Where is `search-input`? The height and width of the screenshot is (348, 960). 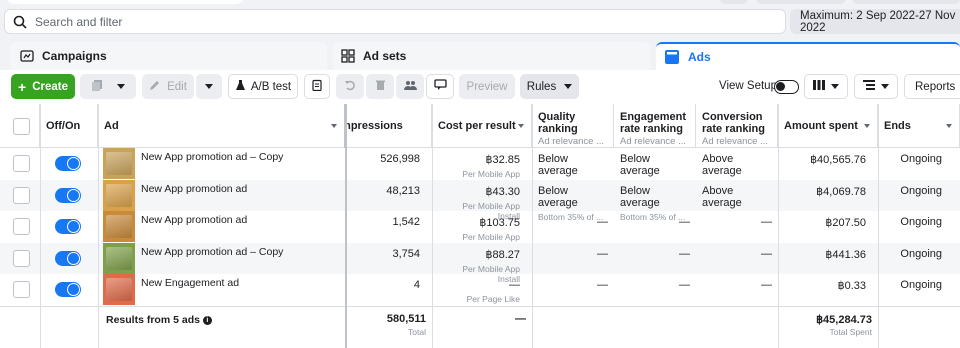 search-input is located at coordinates (385, 21).